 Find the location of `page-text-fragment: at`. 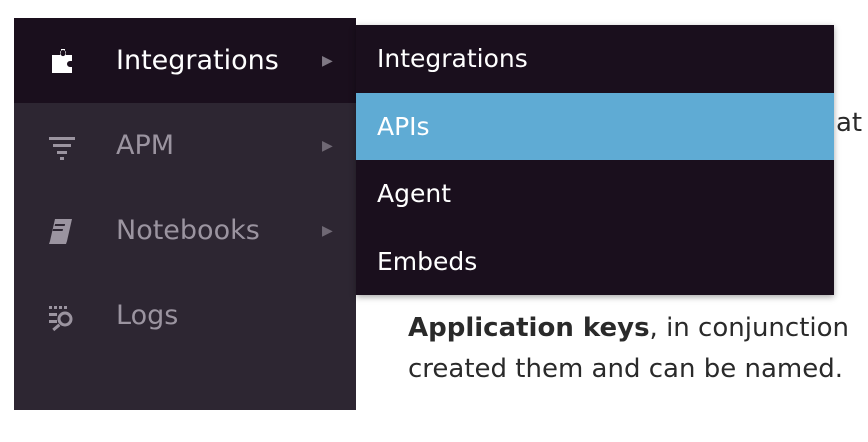

page-text-fragment: at is located at coordinates (849, 123).